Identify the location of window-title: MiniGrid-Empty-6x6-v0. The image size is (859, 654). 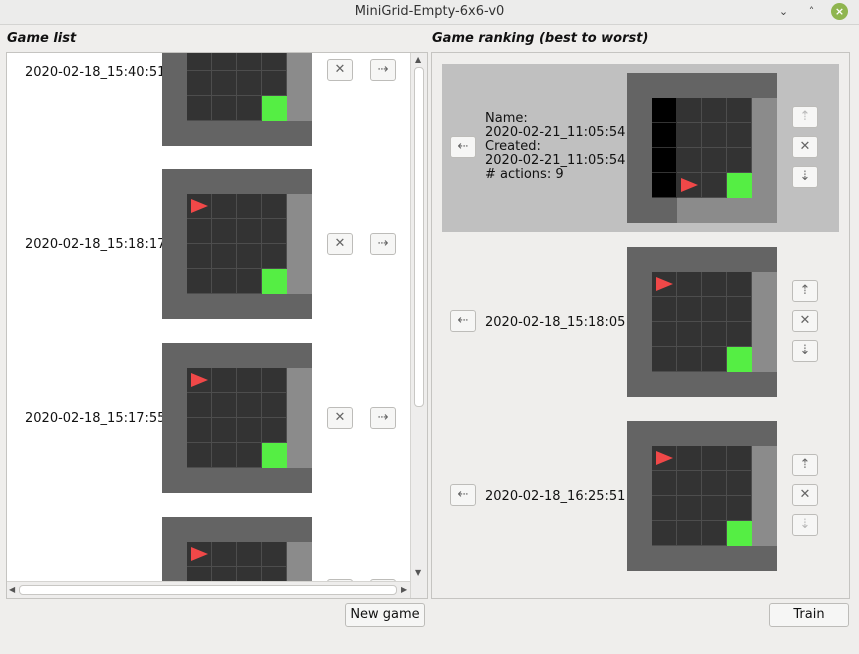
(429, 11).